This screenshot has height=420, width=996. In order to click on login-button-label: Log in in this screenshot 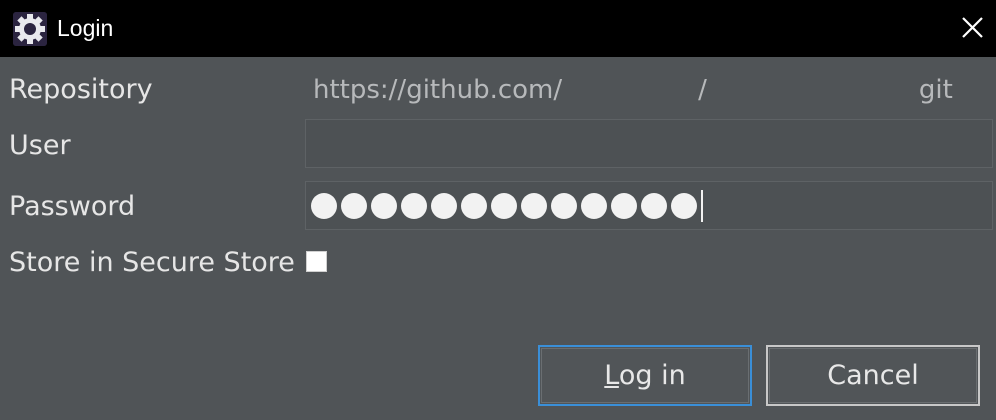, I will do `click(644, 375)`.